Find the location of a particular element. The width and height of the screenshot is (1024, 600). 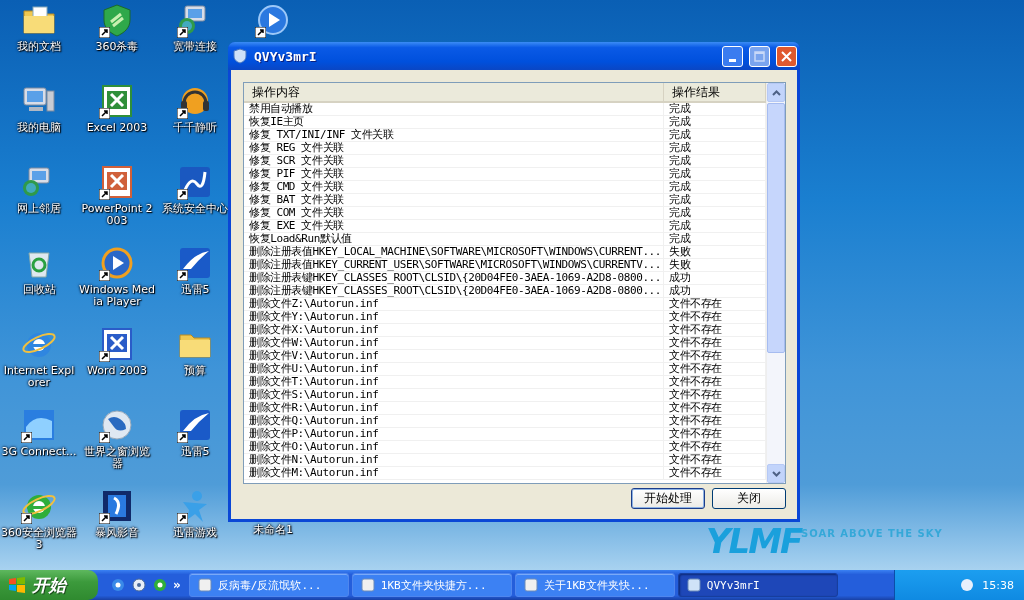

desktop-icon-label: PowerPoint 2003 is located at coordinates (117, 215).